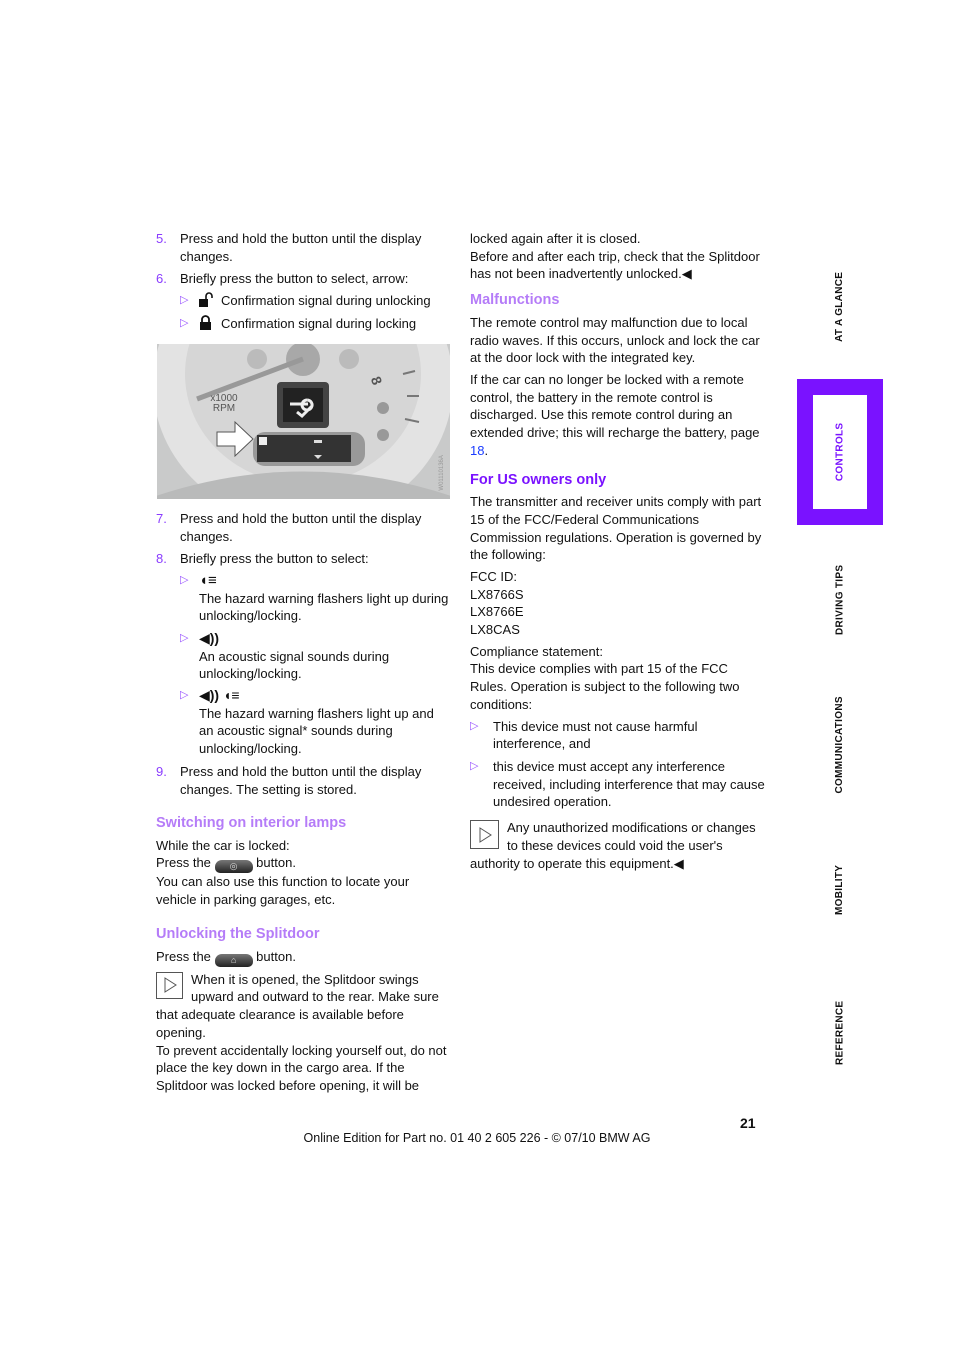  What do you see at coordinates (538, 480) in the screenshot?
I see `section-heading: For US owners only` at bounding box center [538, 480].